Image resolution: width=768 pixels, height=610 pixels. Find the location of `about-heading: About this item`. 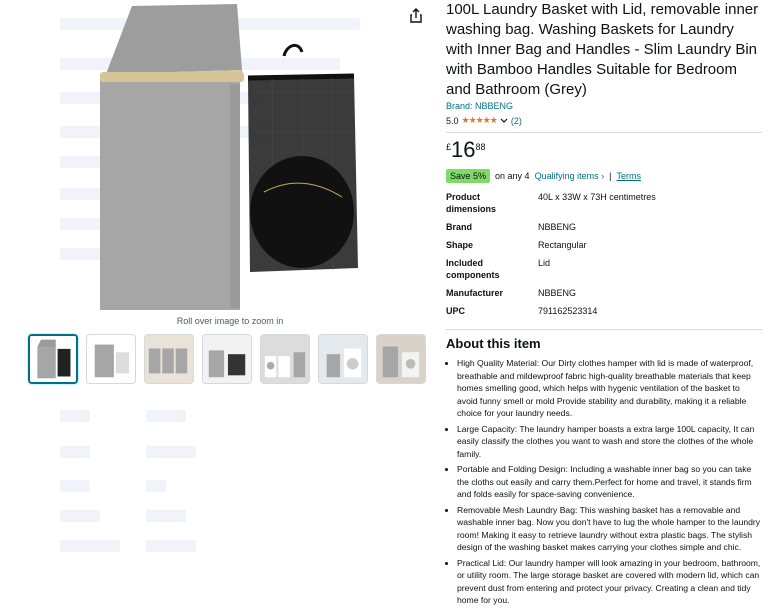

about-heading: About this item is located at coordinates (493, 343).